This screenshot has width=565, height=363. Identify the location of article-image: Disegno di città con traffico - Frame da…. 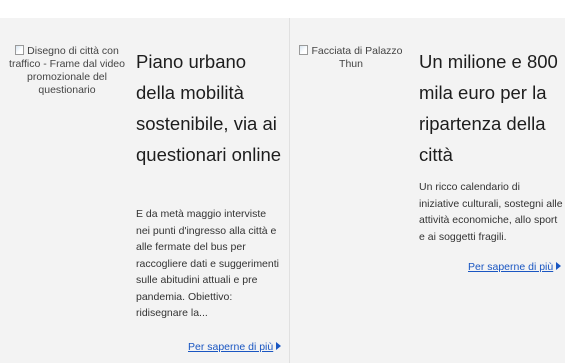
(67, 71).